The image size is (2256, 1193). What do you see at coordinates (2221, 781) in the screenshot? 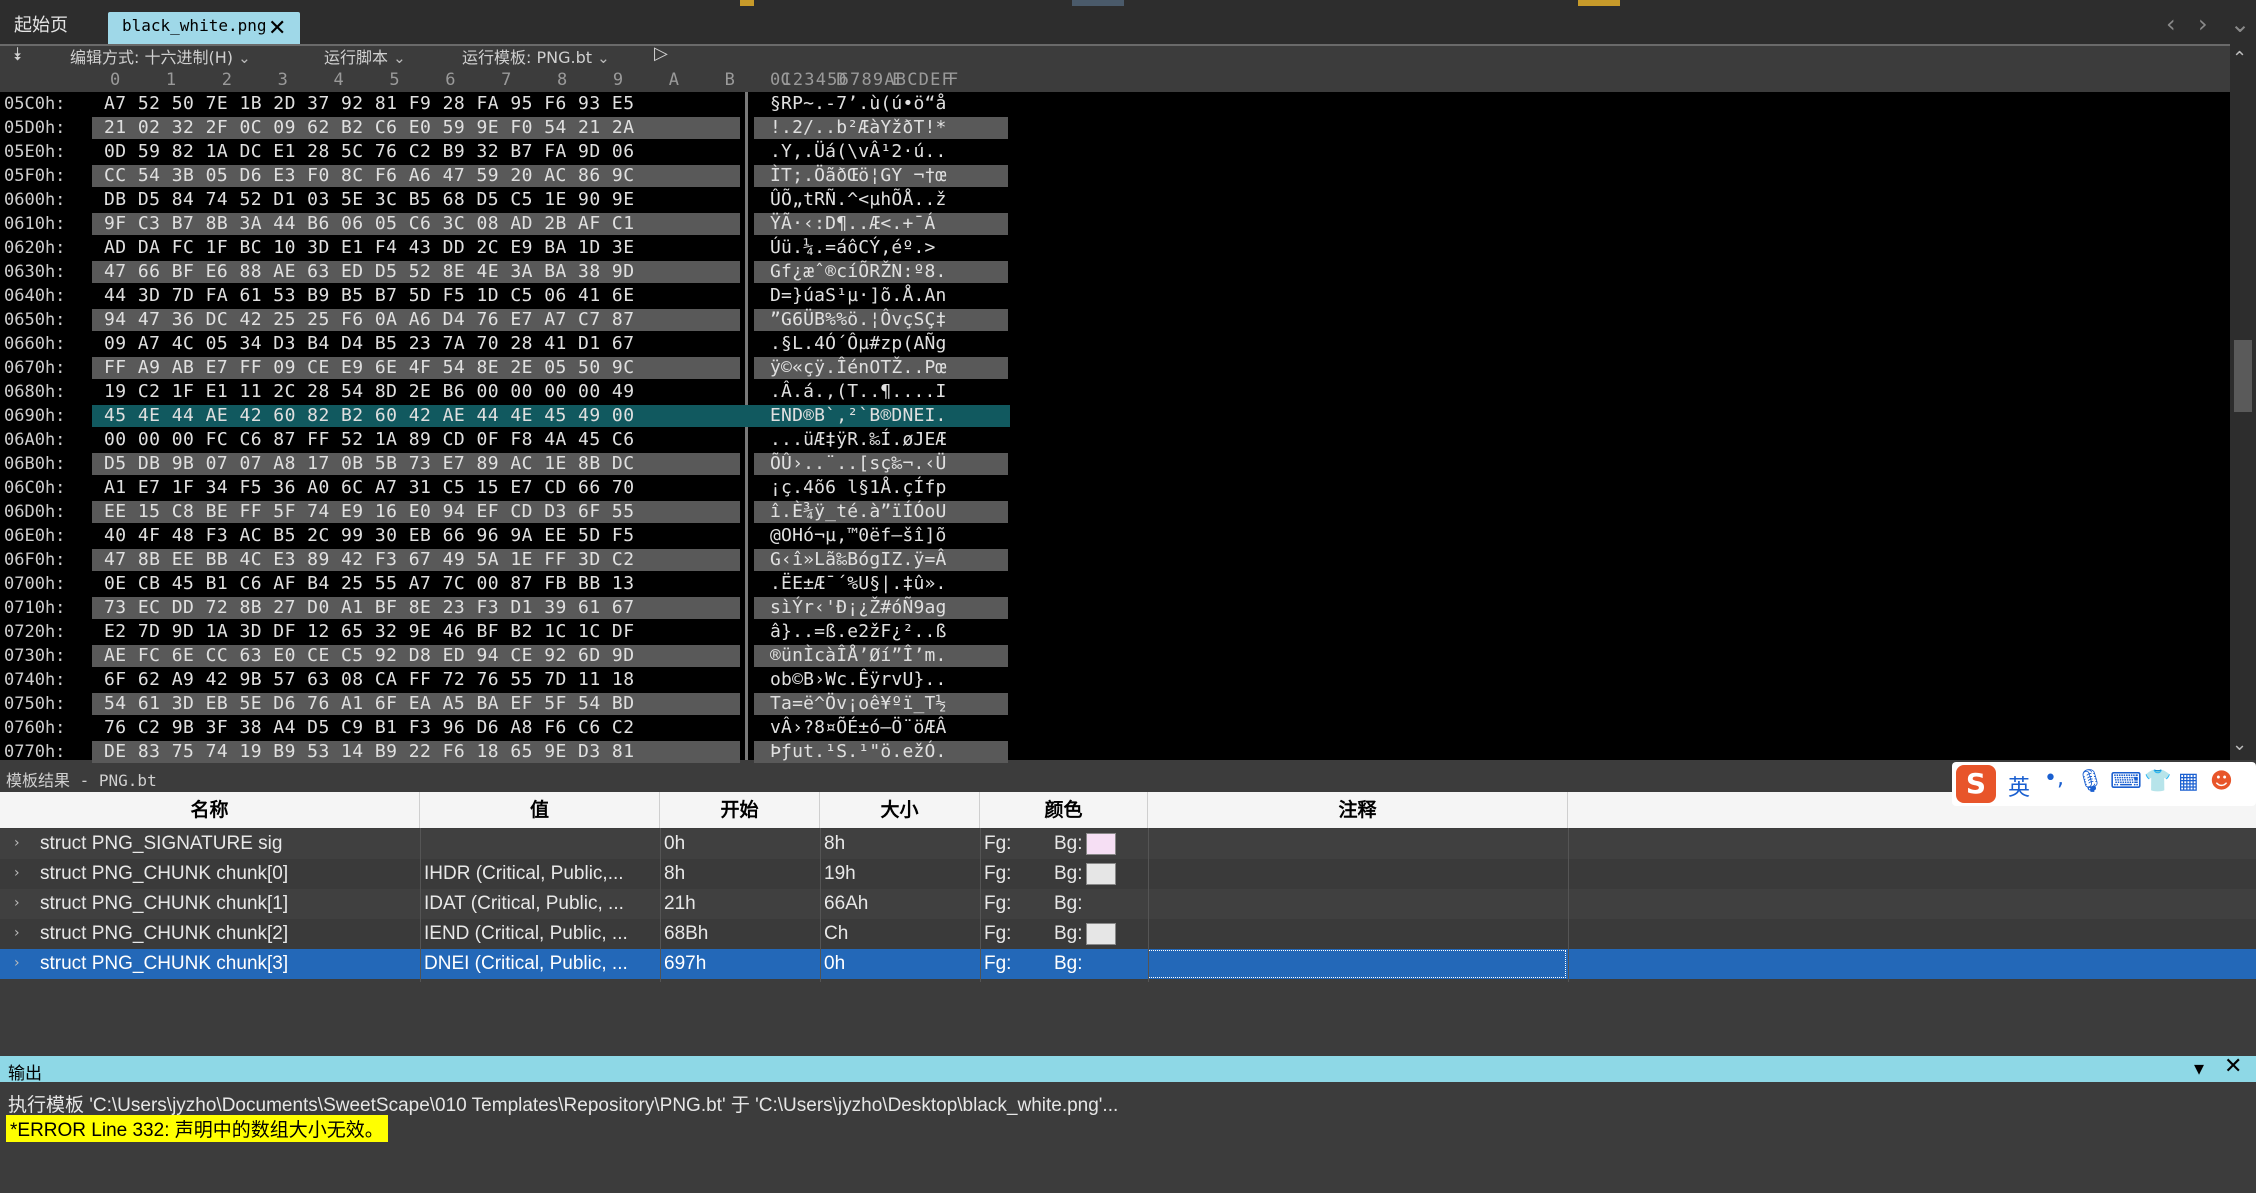
I see `mascot-icon: ☻` at bounding box center [2221, 781].